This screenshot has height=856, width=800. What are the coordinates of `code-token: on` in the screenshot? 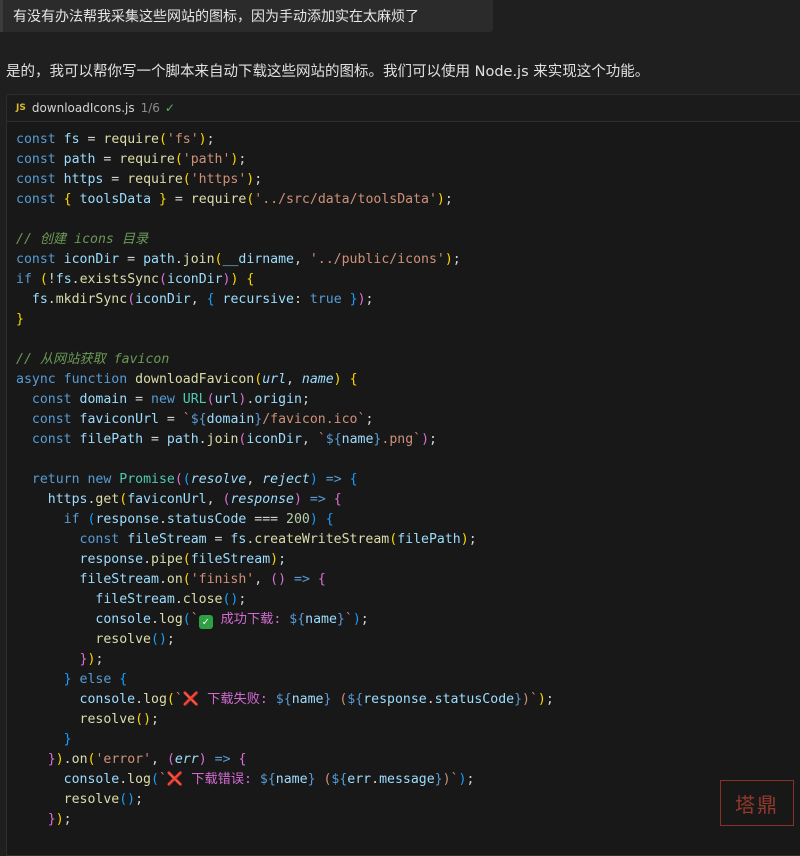 It's located at (79, 759).